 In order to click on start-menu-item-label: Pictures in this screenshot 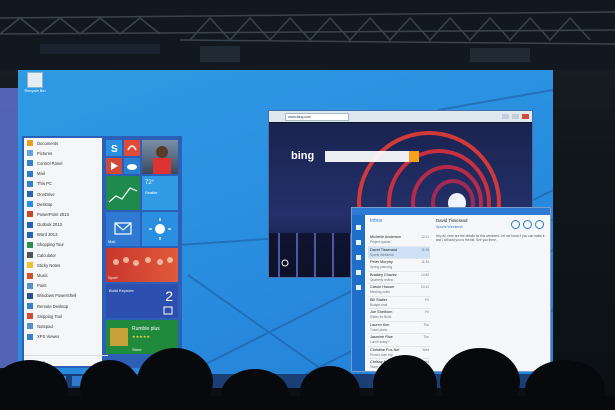, I will do `click(45, 153)`.